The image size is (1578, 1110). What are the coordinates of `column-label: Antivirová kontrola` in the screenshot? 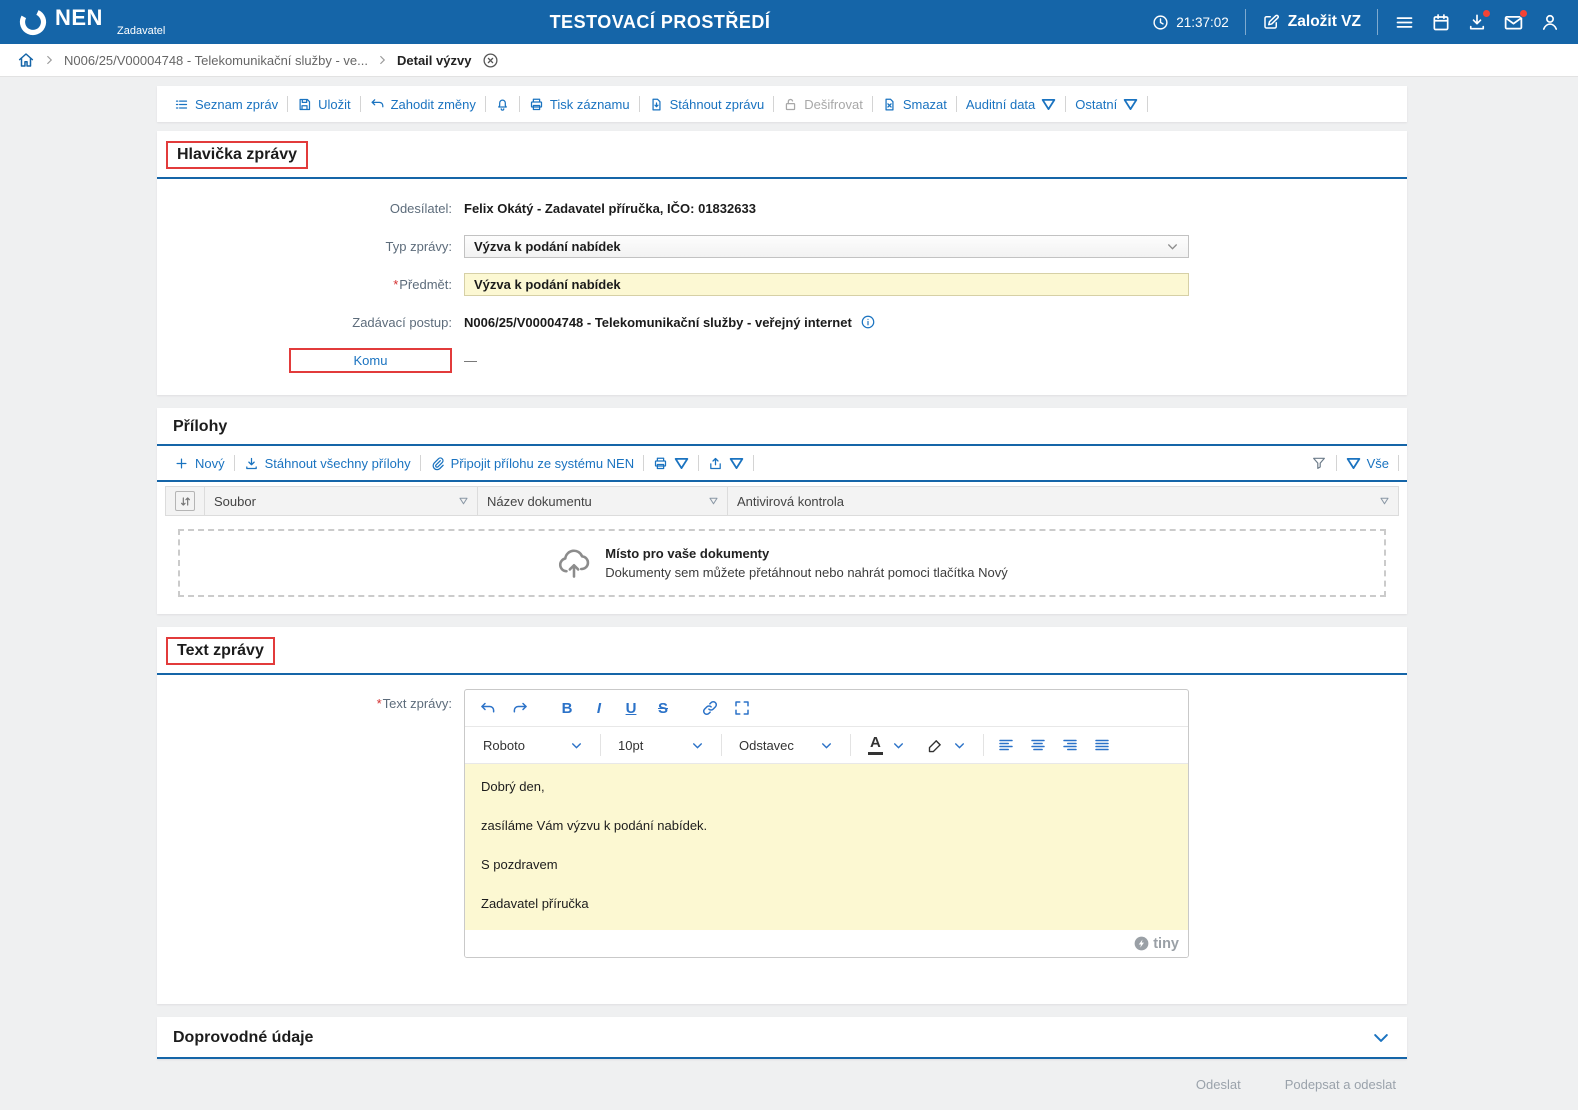 It's located at (790, 501).